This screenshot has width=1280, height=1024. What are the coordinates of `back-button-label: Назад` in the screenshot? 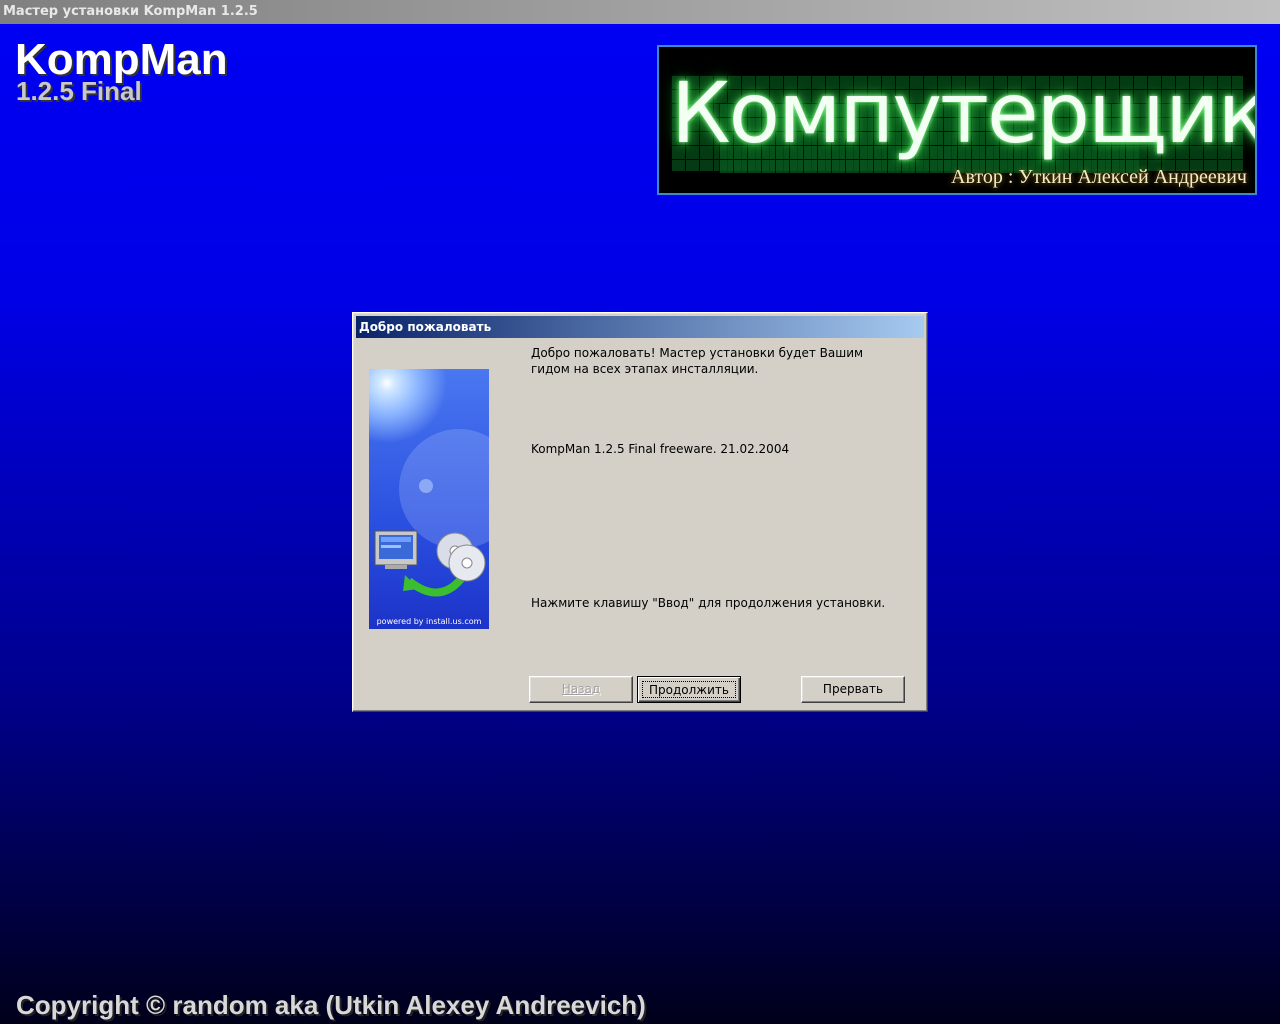 It's located at (581, 689).